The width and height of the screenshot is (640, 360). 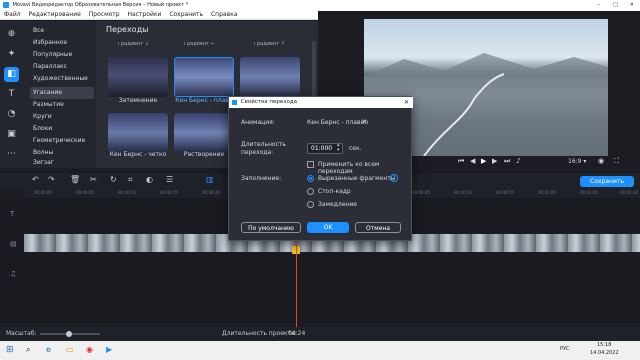 I want to click on search-icon: ⌕, so click(x=28, y=350).